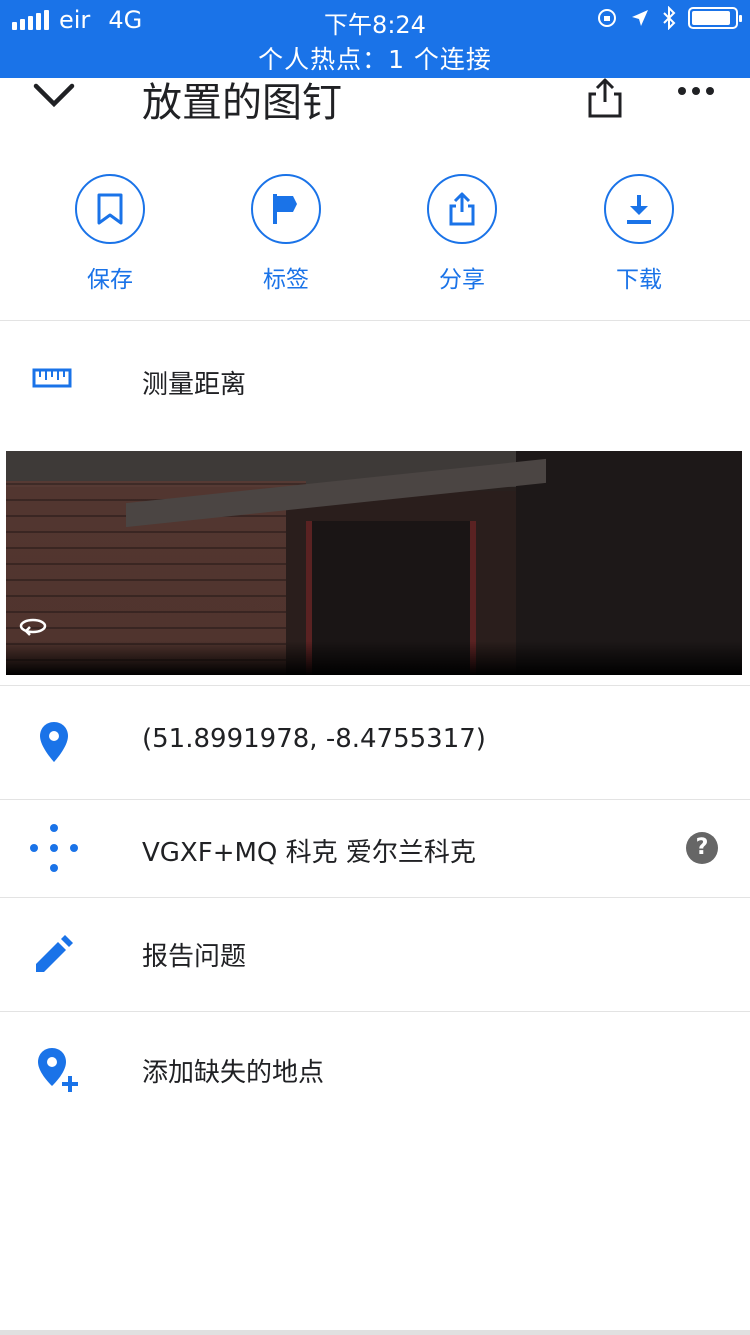 Image resolution: width=750 pixels, height=1335 pixels. I want to click on download-button: 下载, so click(639, 234).